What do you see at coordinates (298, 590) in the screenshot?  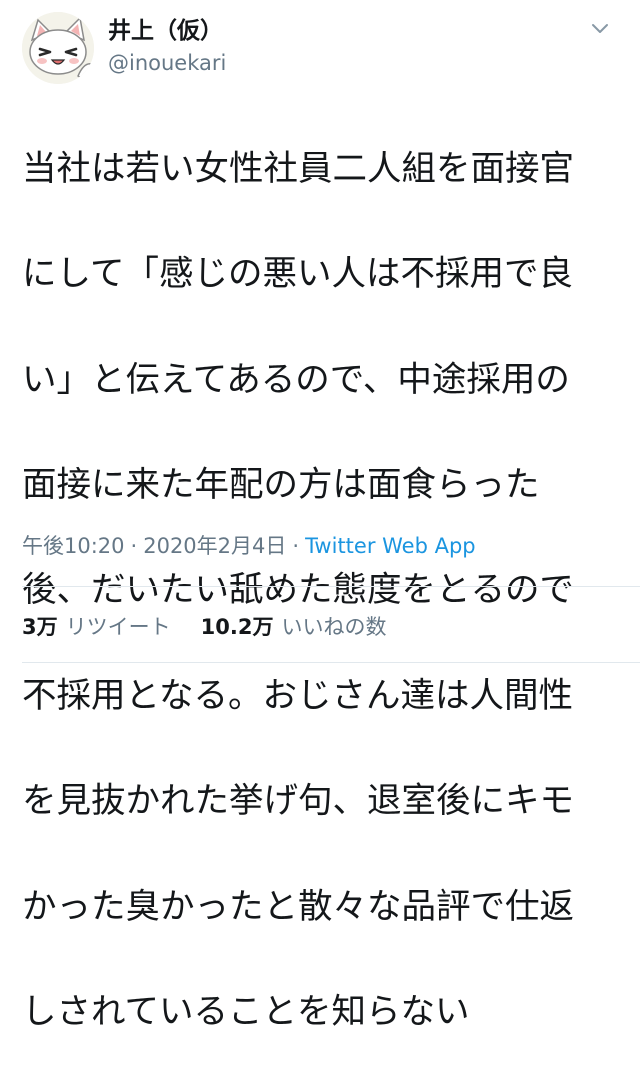 I see `tweet-text-line: 後、だいたい舐めた態度をとるので` at bounding box center [298, 590].